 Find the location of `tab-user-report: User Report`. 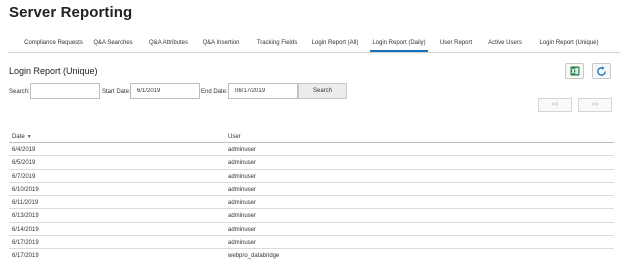

tab-user-report: User Report is located at coordinates (456, 45).